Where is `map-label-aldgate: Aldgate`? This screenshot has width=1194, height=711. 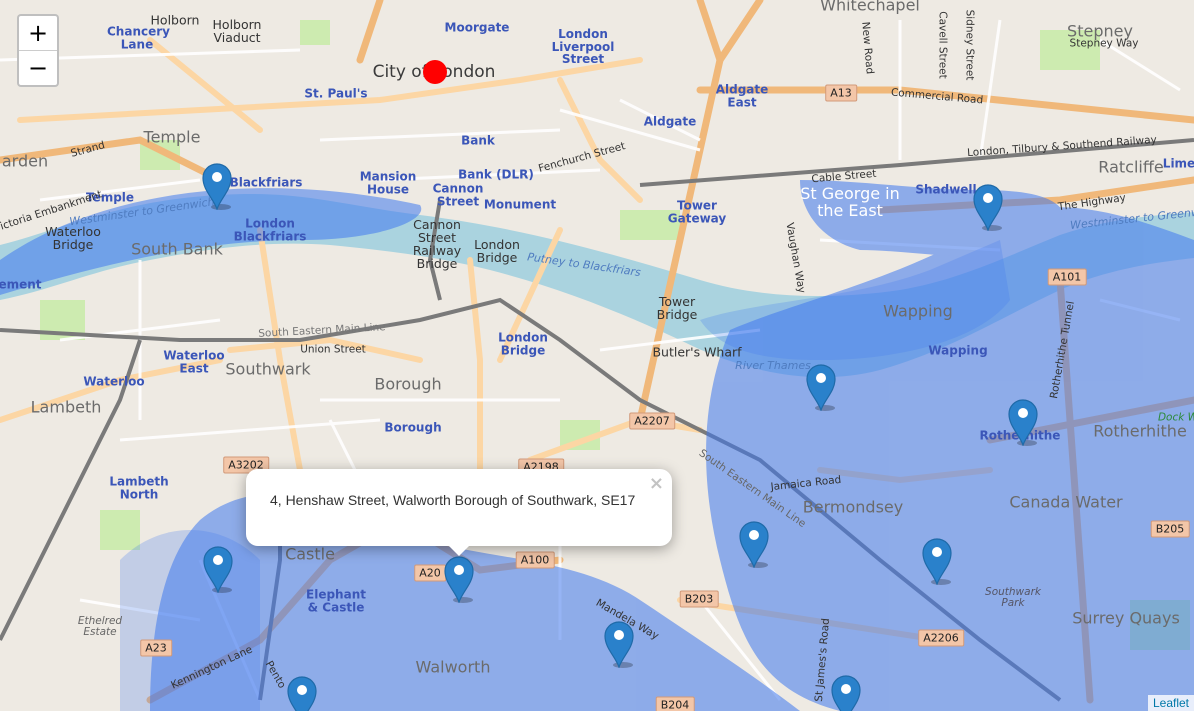 map-label-aldgate: Aldgate is located at coordinates (670, 121).